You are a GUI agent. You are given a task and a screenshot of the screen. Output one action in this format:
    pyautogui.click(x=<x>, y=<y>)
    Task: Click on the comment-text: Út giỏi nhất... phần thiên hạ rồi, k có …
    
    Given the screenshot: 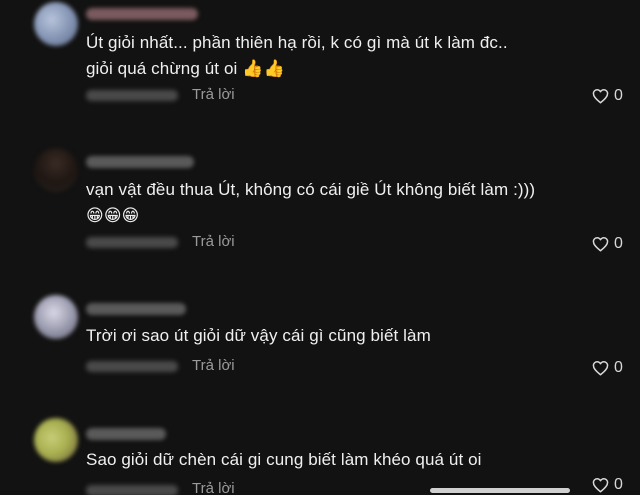 What is the action you would take?
    pyautogui.click(x=297, y=55)
    